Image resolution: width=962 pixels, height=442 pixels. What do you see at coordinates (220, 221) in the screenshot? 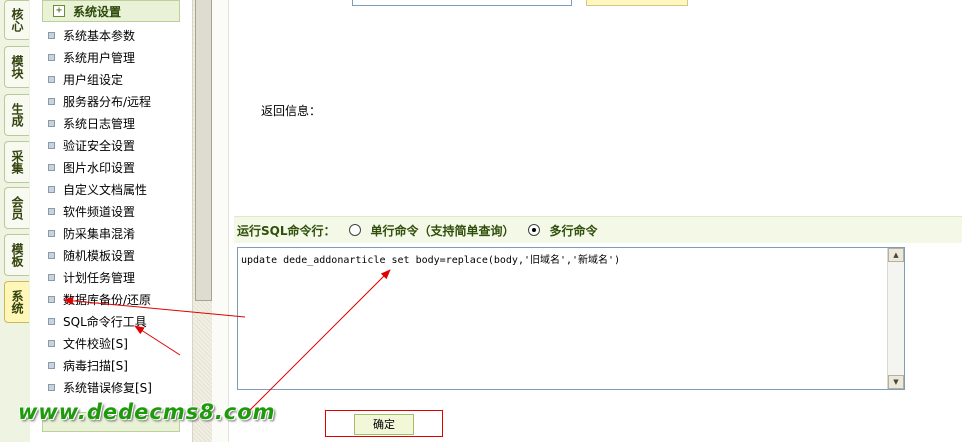
I see `divider-column` at bounding box center [220, 221].